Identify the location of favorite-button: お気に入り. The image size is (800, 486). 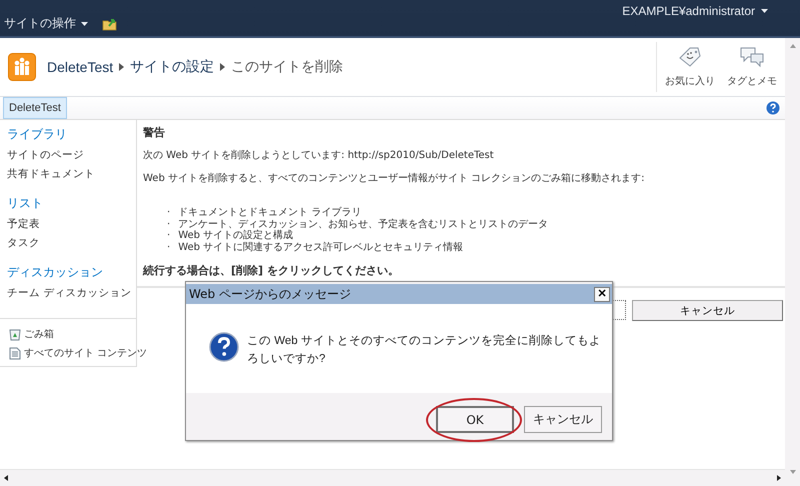
(690, 67).